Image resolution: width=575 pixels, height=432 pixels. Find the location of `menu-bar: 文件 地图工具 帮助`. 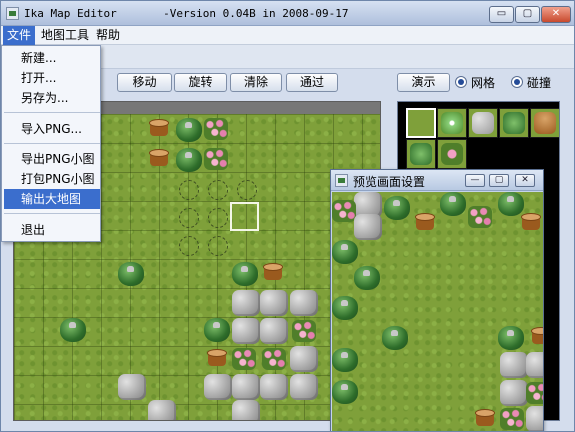

menu-bar: 文件 地图工具 帮助 is located at coordinates (287, 35).